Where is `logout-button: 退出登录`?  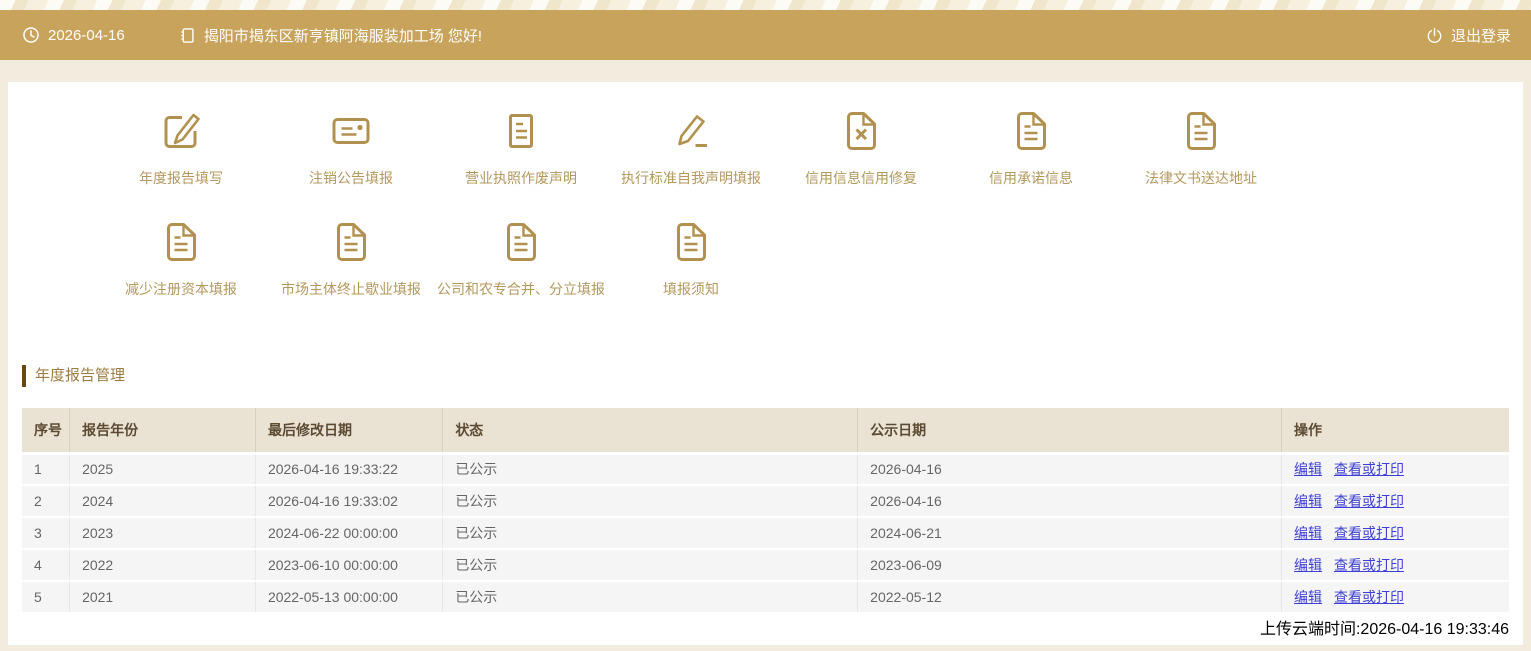 logout-button: 退出登录 is located at coordinates (1468, 35).